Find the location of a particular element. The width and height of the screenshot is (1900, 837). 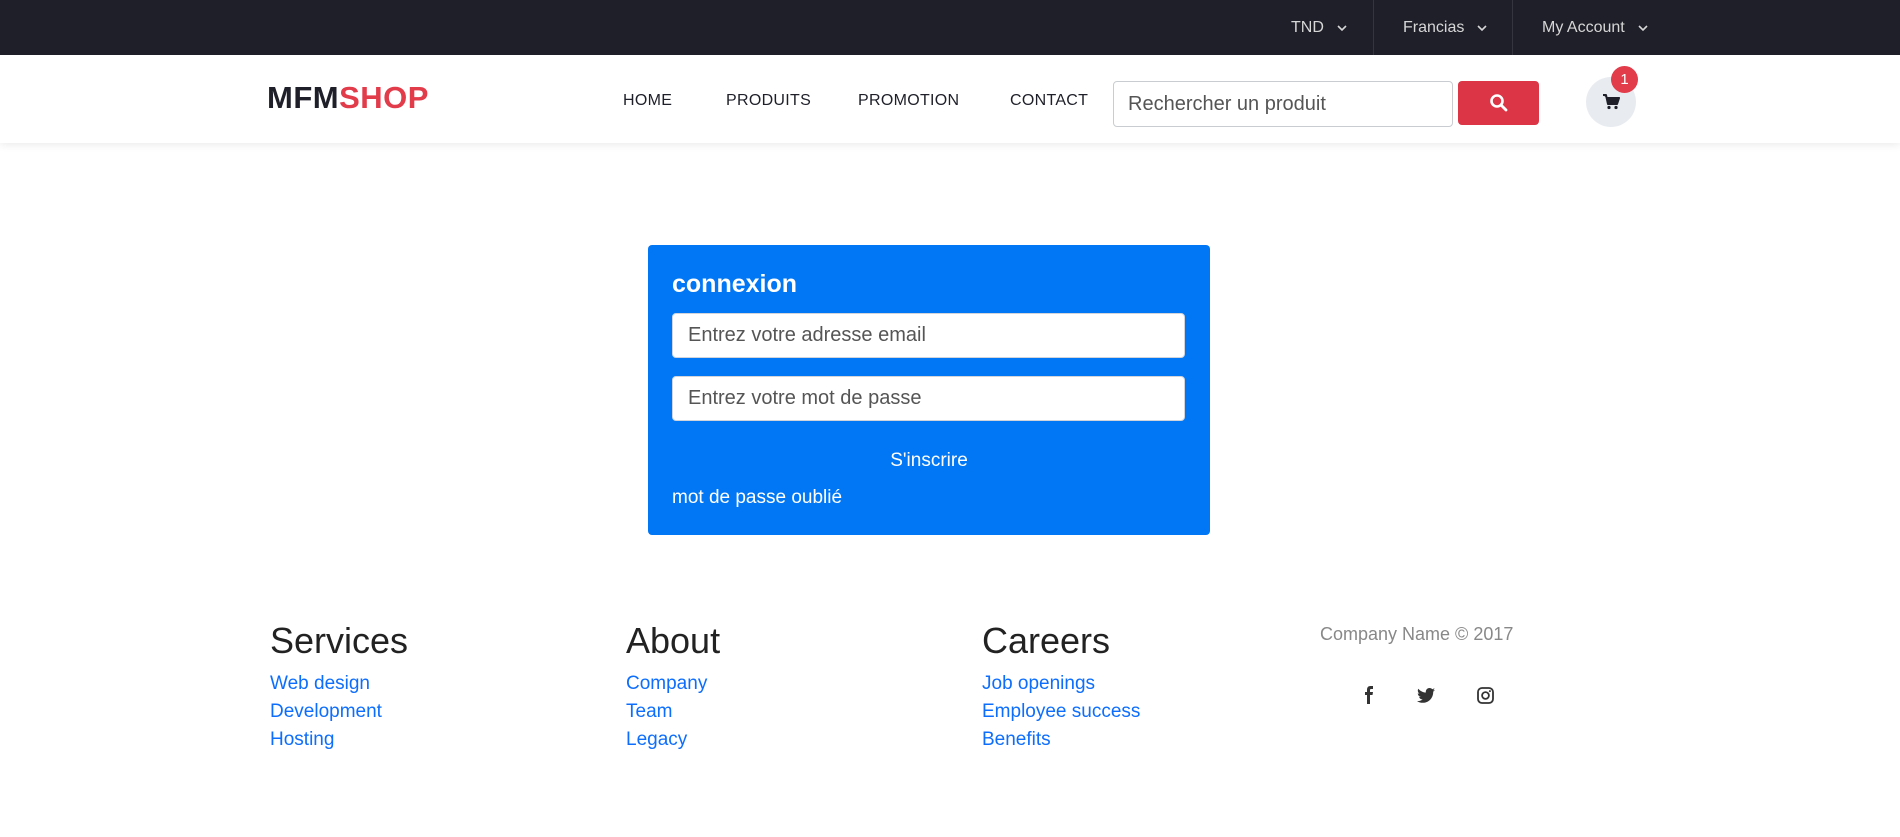

login-card: connexion S'inscrire mot de passe oublié is located at coordinates (929, 390).